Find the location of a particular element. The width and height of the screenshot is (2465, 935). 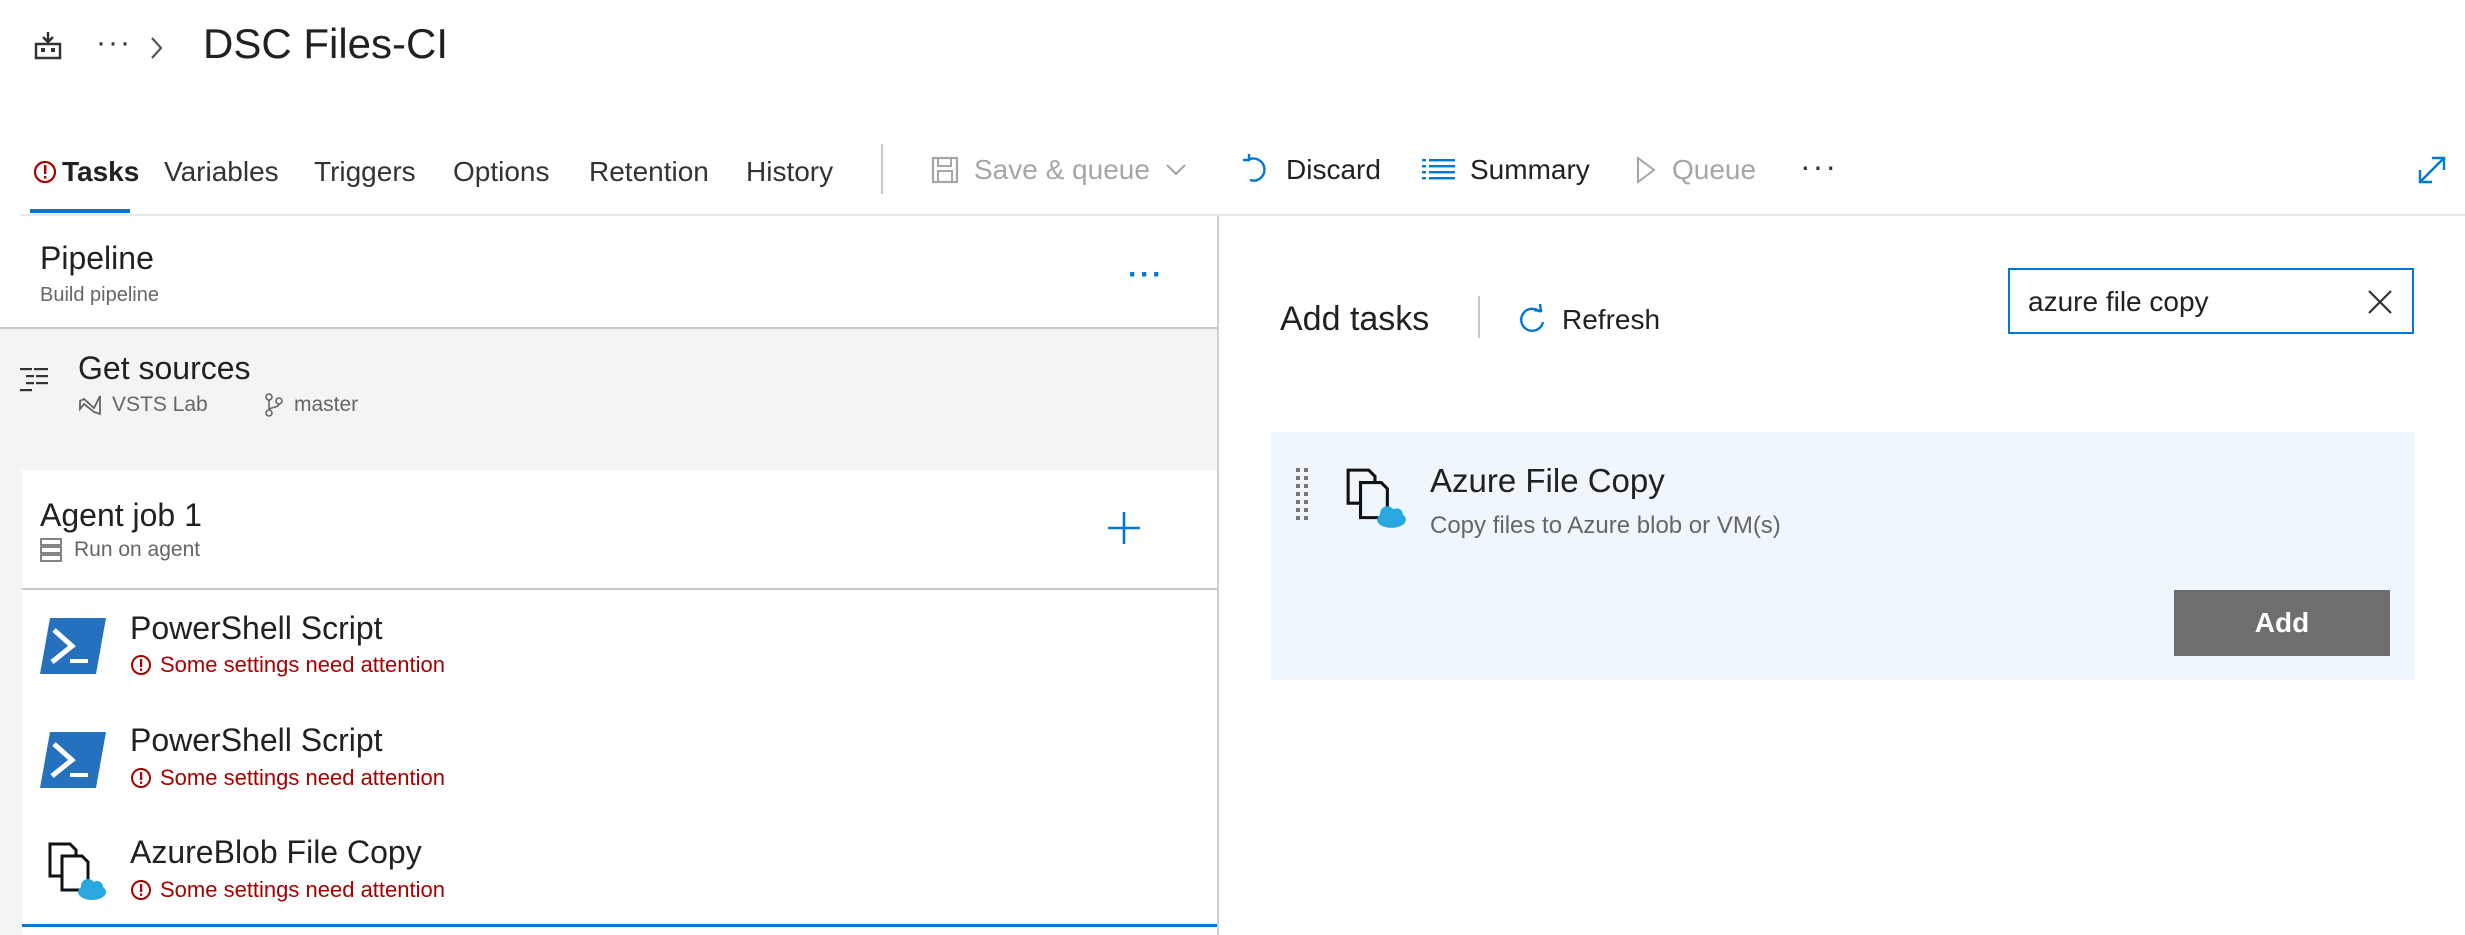

summary-button: Summary is located at coordinates (1506, 170).